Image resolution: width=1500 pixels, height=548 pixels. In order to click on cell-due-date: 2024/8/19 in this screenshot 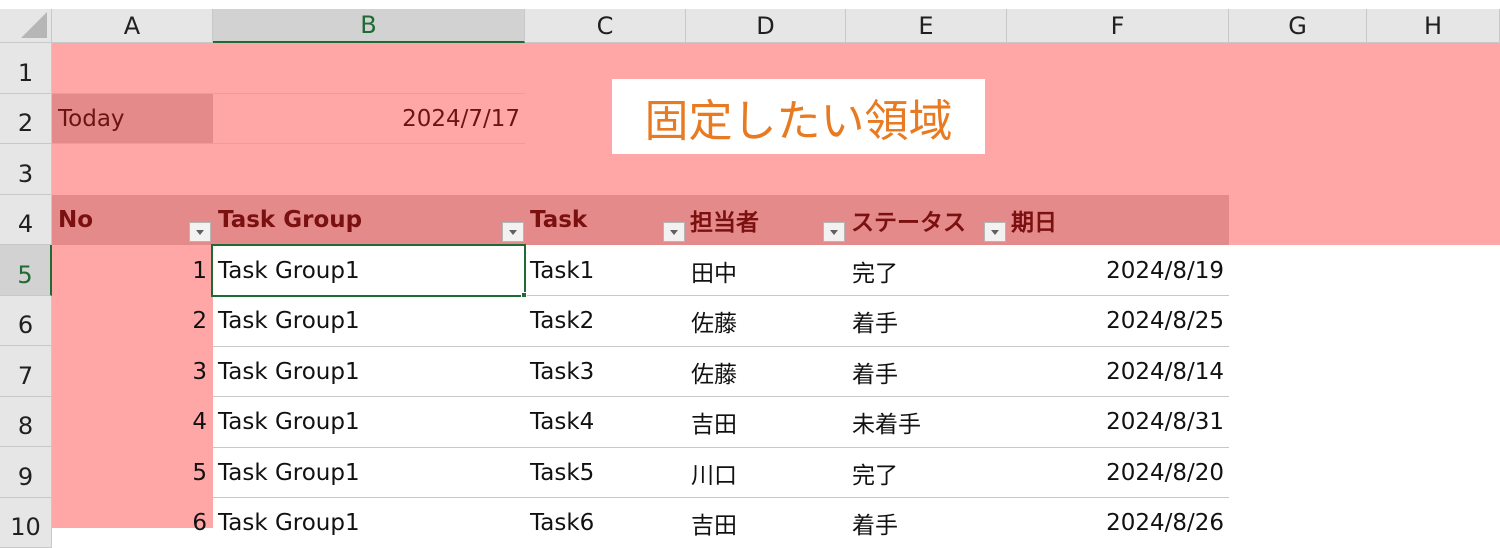, I will do `click(1115, 270)`.